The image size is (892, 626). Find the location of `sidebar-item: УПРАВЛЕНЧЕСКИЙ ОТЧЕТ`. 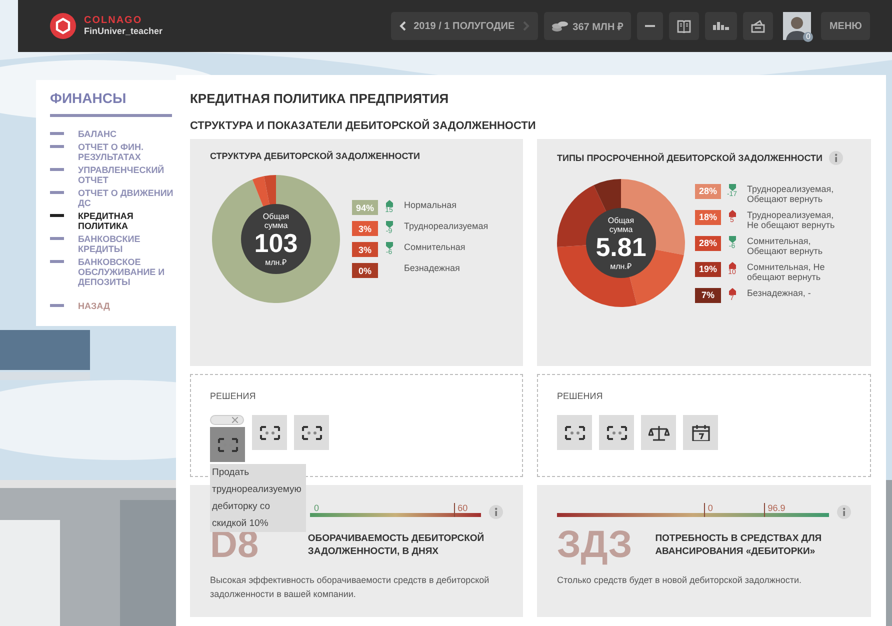

sidebar-item: УПРАВЛЕНЧЕСКИЙ ОТЧЕТ is located at coordinates (113, 175).